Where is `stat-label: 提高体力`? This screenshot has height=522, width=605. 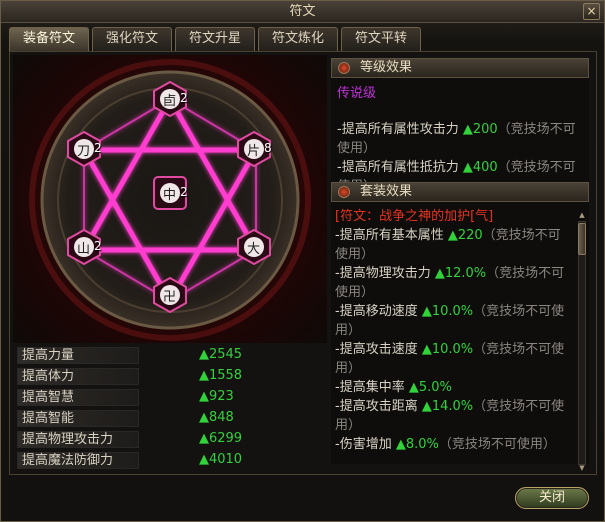
stat-label: 提高体力 is located at coordinates (78, 376).